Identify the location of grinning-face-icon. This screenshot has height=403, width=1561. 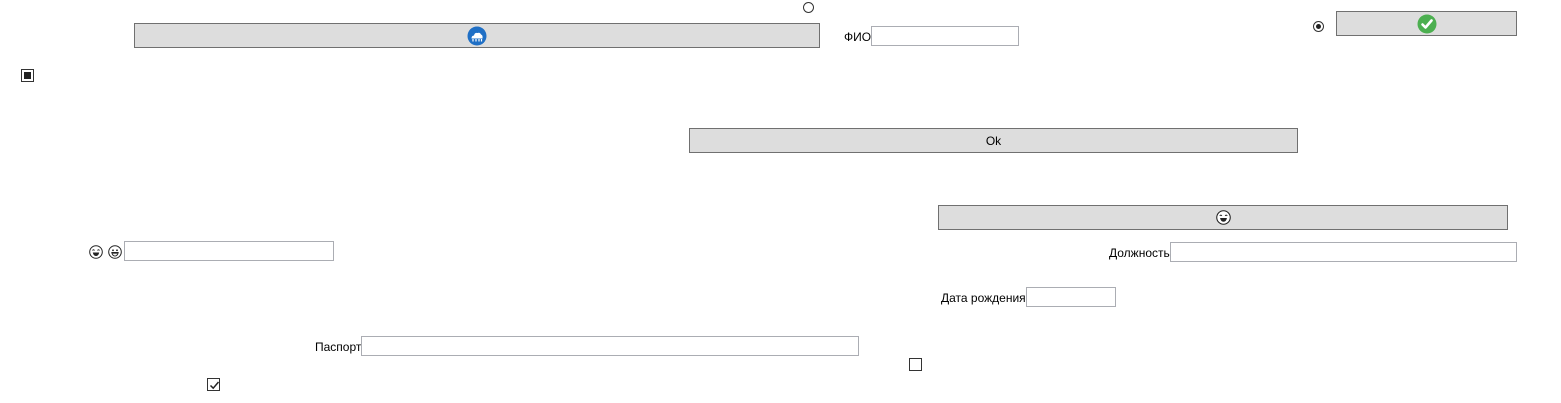
(115, 252).